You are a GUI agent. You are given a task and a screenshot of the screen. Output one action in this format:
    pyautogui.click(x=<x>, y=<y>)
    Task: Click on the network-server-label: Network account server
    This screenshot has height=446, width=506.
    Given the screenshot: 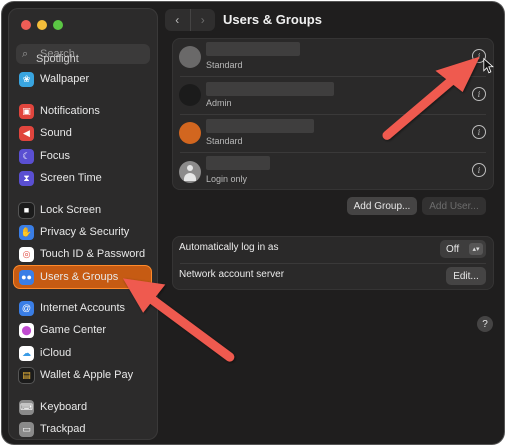 What is the action you would take?
    pyautogui.click(x=232, y=274)
    